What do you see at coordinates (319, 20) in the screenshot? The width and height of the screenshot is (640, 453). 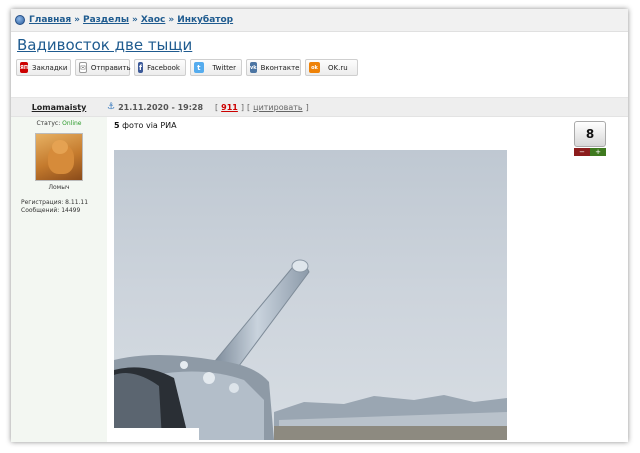 I see `breadcrumb: Главная » Разделы » Хаос » Инкубатор` at bounding box center [319, 20].